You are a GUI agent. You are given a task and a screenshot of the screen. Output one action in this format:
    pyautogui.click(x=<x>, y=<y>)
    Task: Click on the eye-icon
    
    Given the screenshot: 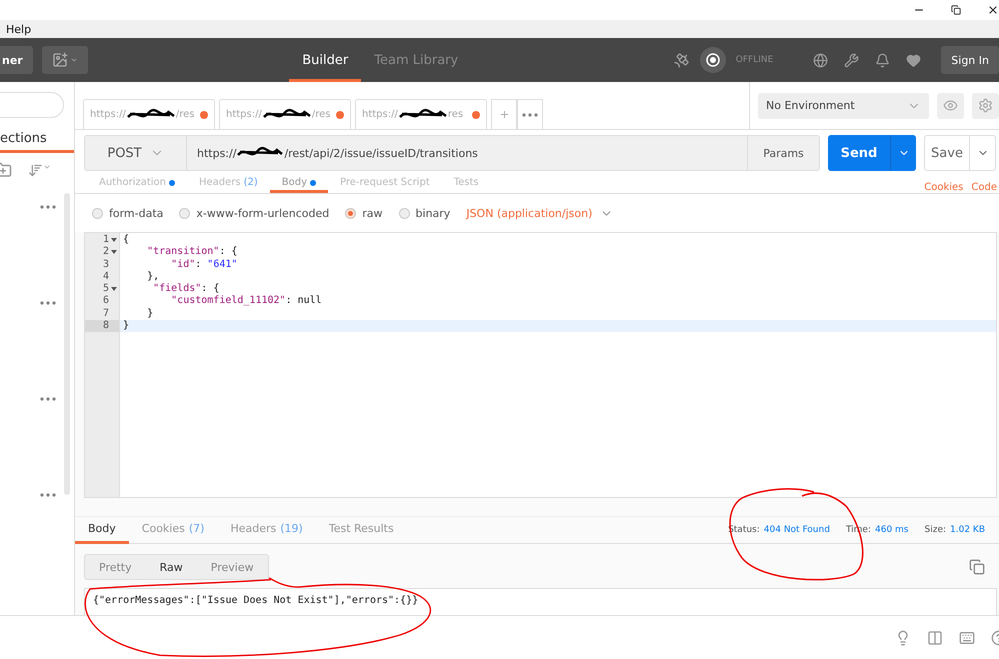 What is the action you would take?
    pyautogui.click(x=950, y=105)
    